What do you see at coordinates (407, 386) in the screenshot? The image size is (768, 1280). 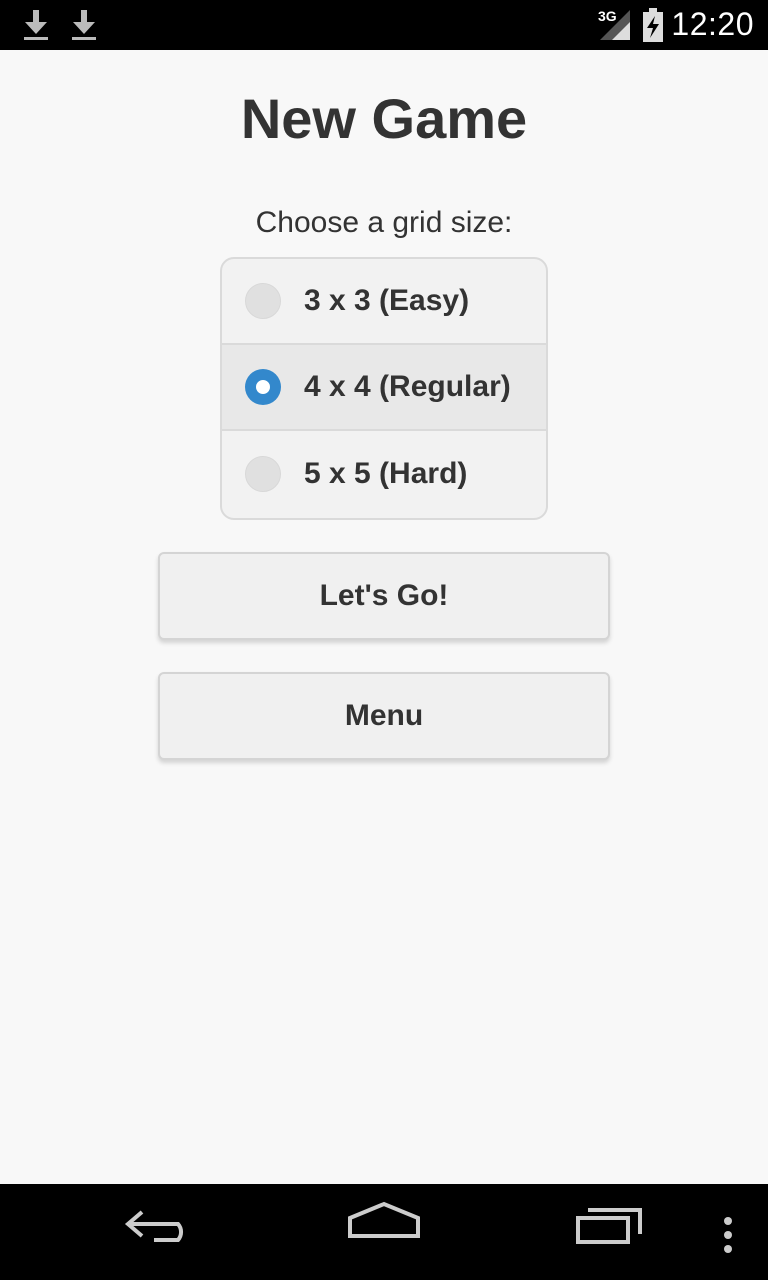 I see `grid-option-label: 4 x 4 (Regular)` at bounding box center [407, 386].